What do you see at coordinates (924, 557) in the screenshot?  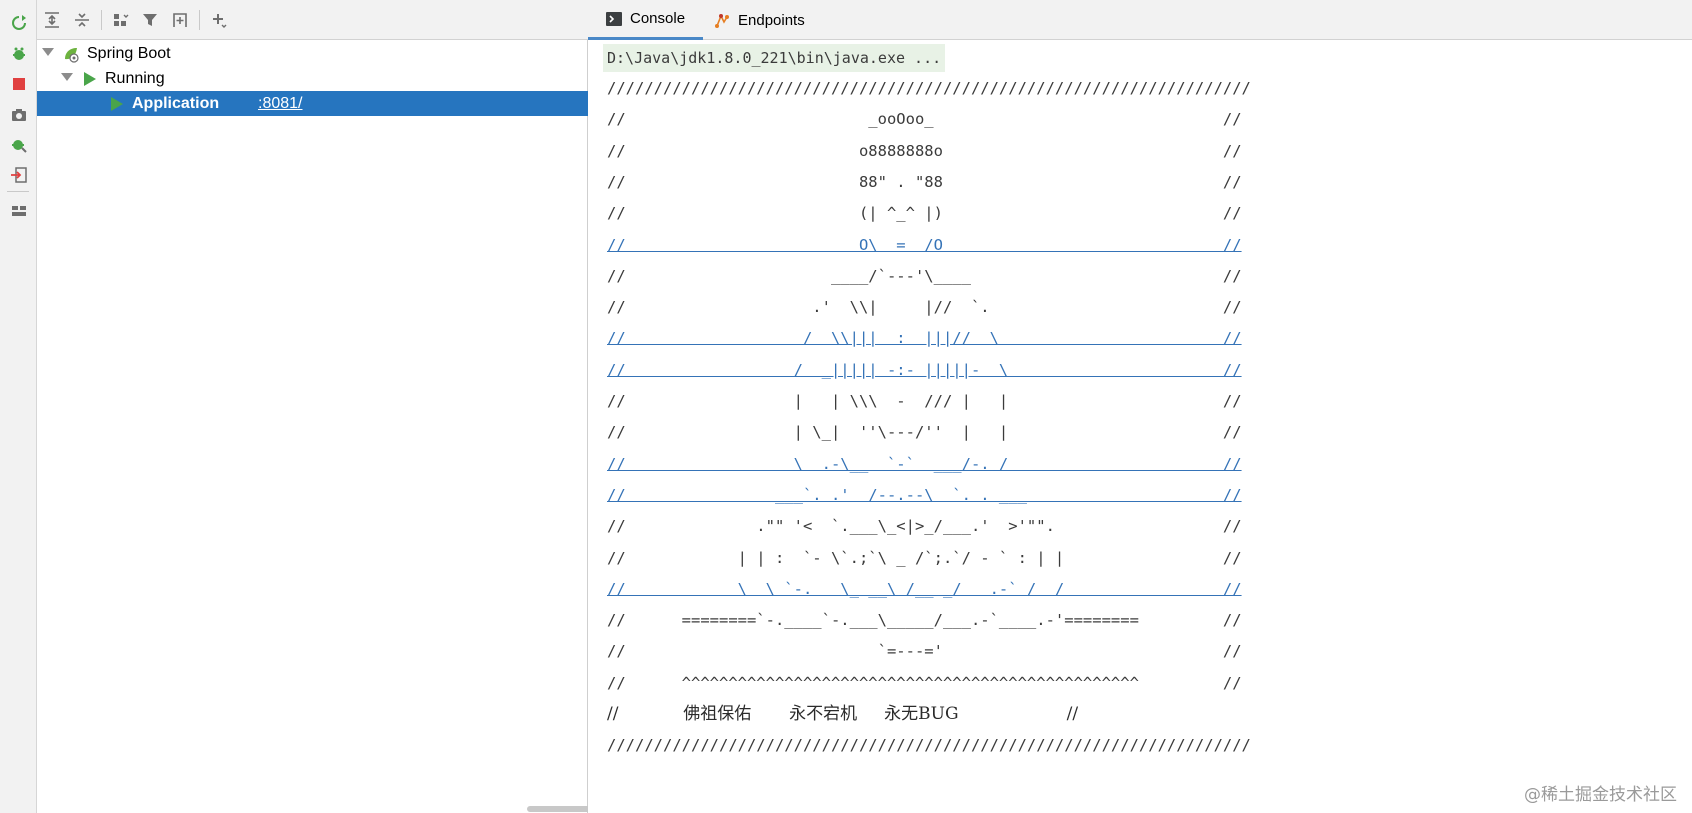 I see `console-line: // | | : `- \`.;`\ _ /`;.`/ - ` : | | //` at bounding box center [924, 557].